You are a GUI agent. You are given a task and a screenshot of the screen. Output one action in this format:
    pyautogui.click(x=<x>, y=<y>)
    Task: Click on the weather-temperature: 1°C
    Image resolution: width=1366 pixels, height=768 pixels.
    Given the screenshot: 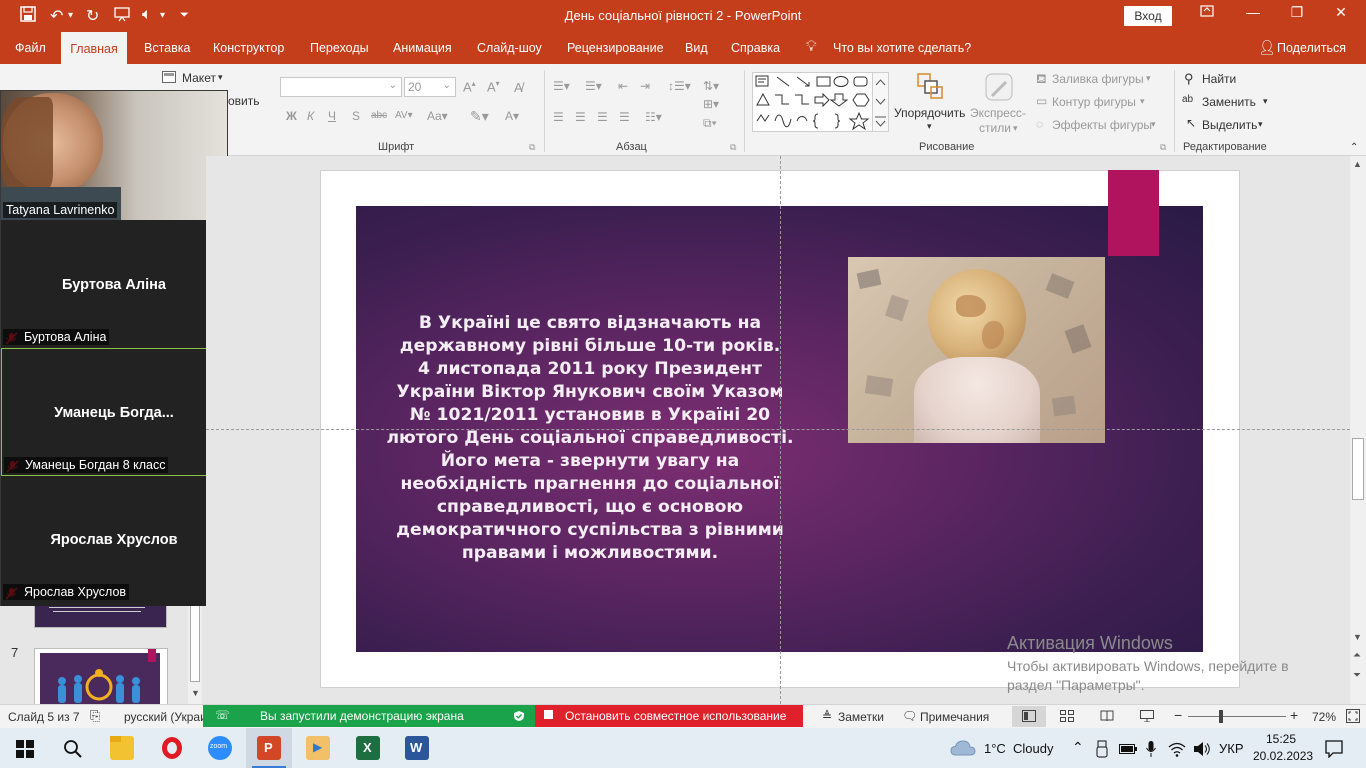 What is the action you would take?
    pyautogui.click(x=995, y=748)
    